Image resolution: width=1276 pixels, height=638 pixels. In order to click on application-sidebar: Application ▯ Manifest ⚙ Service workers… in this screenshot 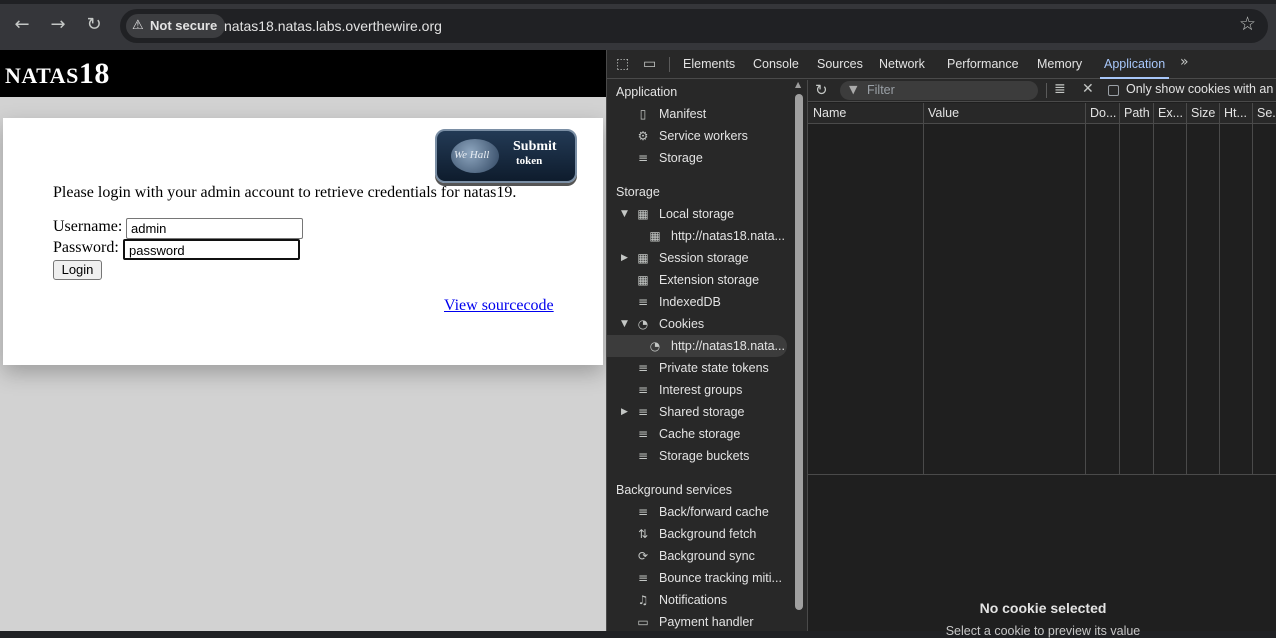, I will do `click(700, 355)`.